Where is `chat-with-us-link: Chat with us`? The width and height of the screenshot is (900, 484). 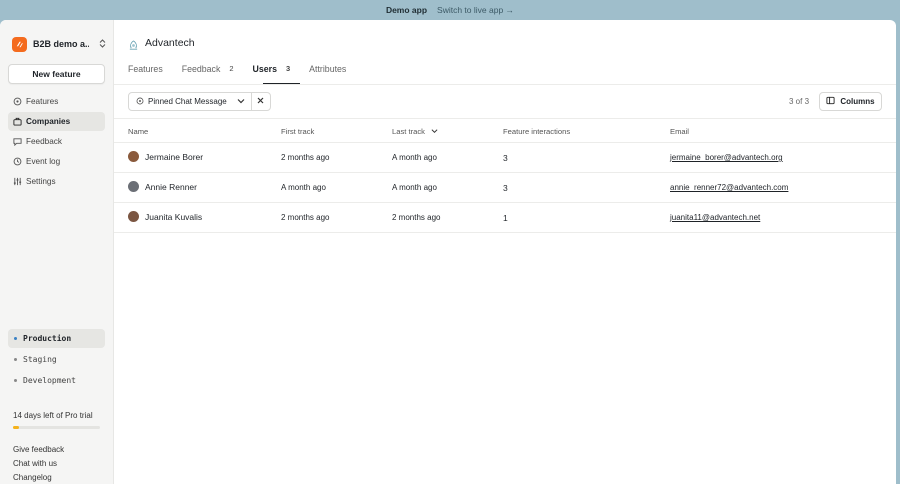
chat-with-us-link: Chat with us is located at coordinates (38, 463).